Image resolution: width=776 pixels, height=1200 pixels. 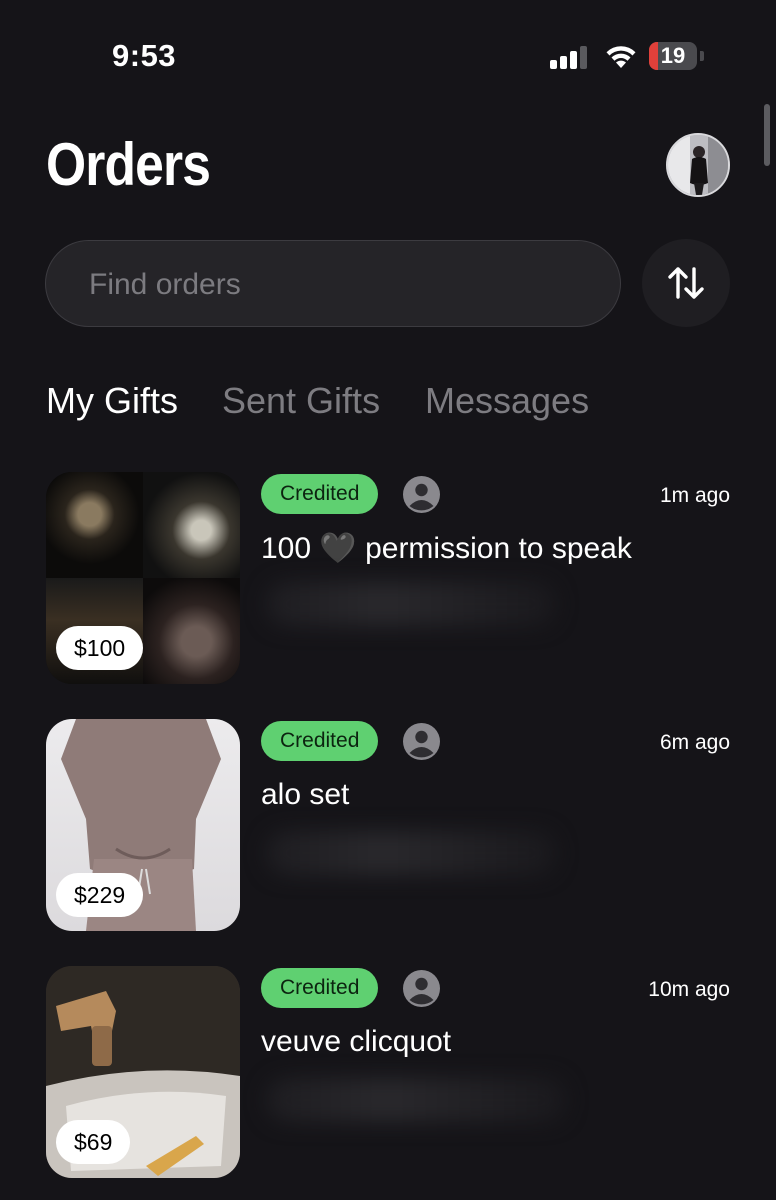 I want to click on avatar-image, so click(x=698, y=165).